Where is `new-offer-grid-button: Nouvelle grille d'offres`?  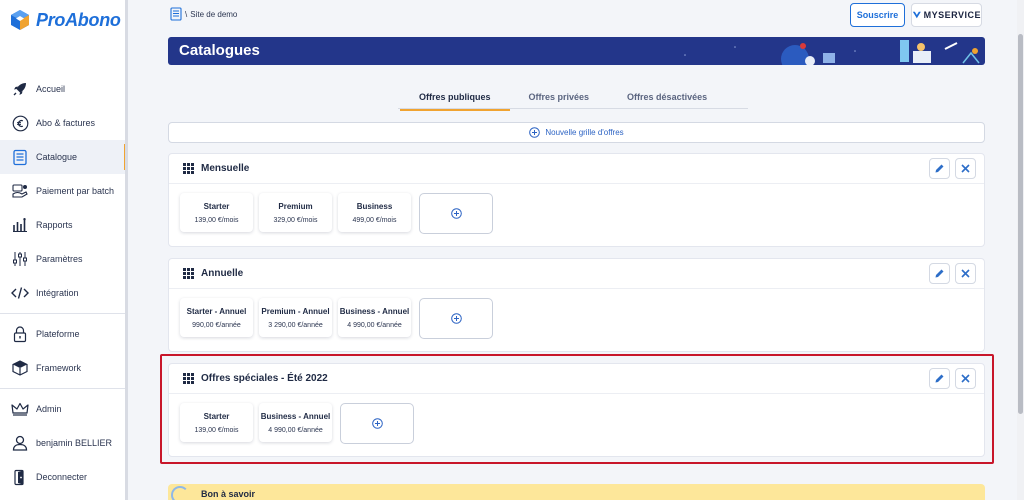
new-offer-grid-button: Nouvelle grille d'offres is located at coordinates (576, 132).